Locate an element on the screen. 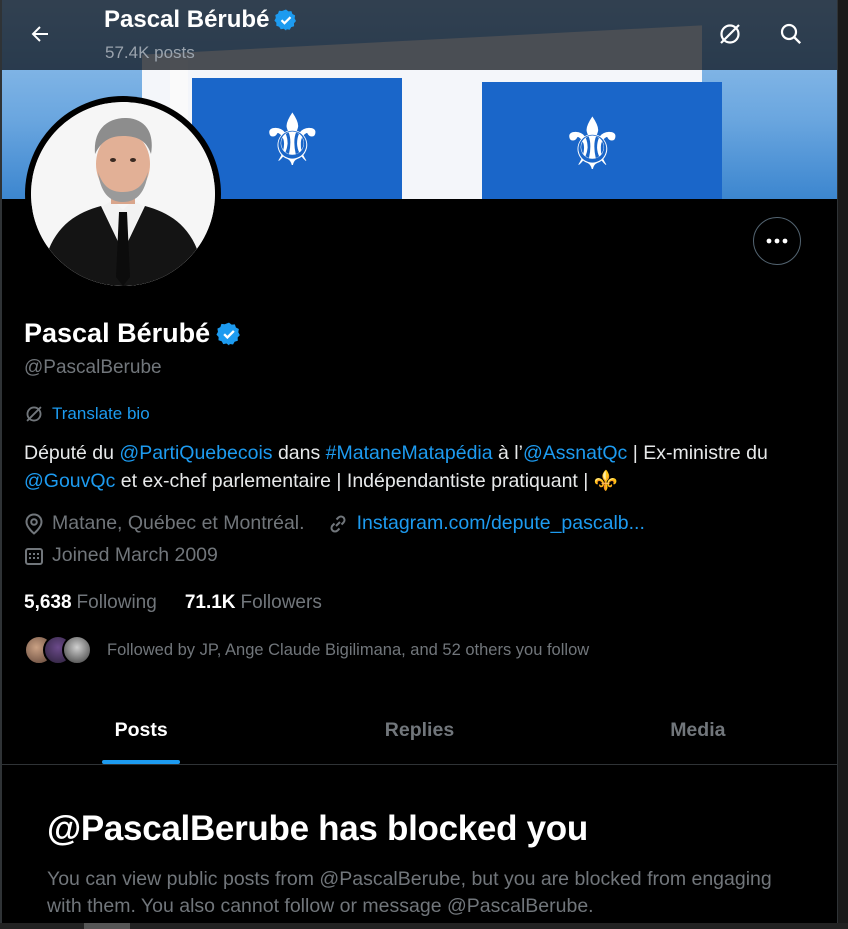  followers-link: 71.1K Followers is located at coordinates (253, 603).